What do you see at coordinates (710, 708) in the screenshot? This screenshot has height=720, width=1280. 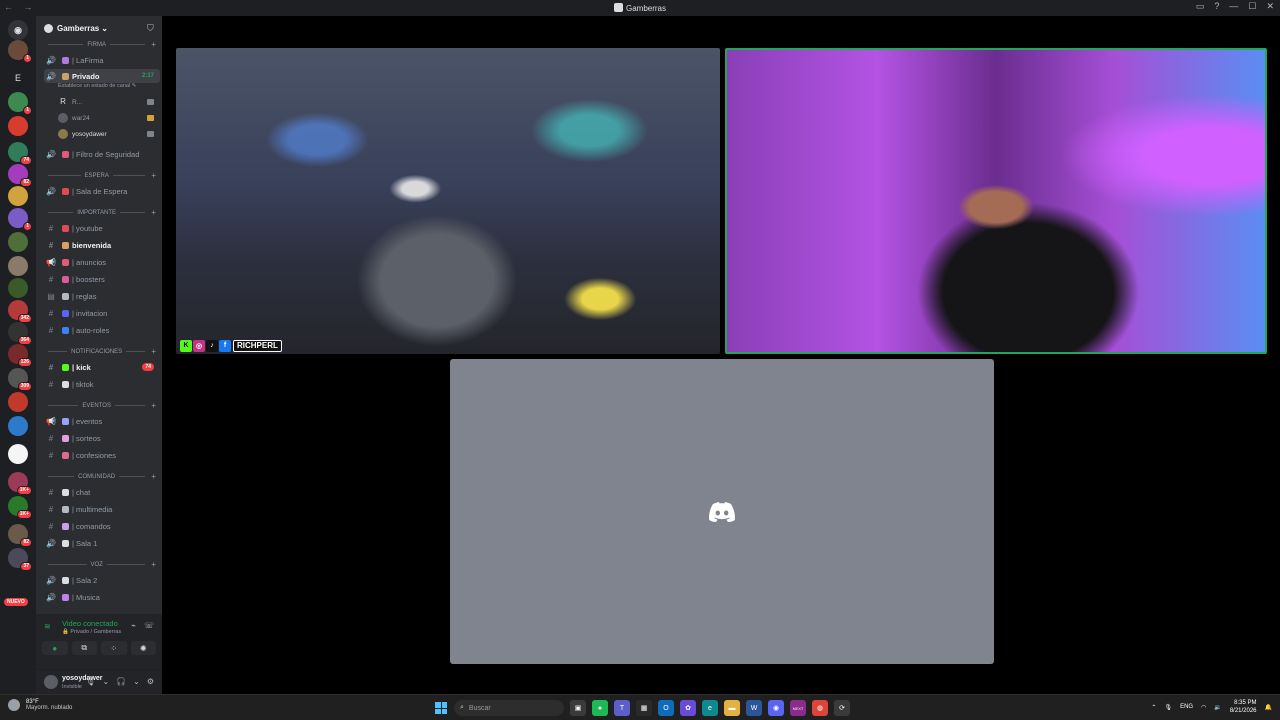 I see `taskbar-app-icon: e` at bounding box center [710, 708].